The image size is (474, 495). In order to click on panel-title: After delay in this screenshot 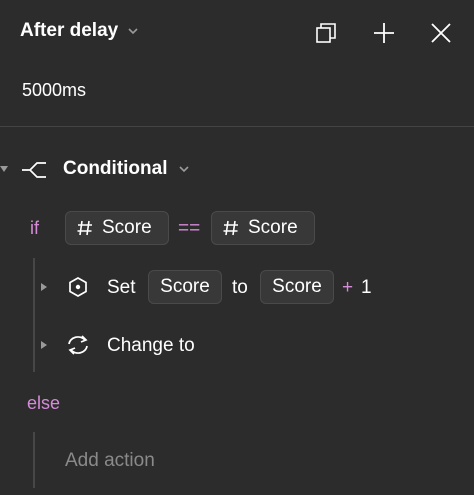, I will do `click(69, 30)`.